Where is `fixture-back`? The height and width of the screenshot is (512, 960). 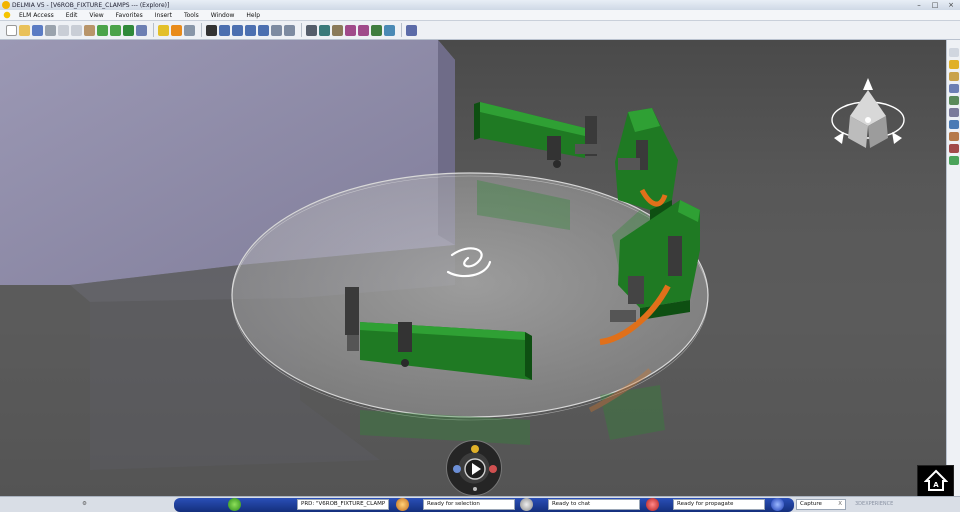
fixture-back is located at coordinates (537, 135).